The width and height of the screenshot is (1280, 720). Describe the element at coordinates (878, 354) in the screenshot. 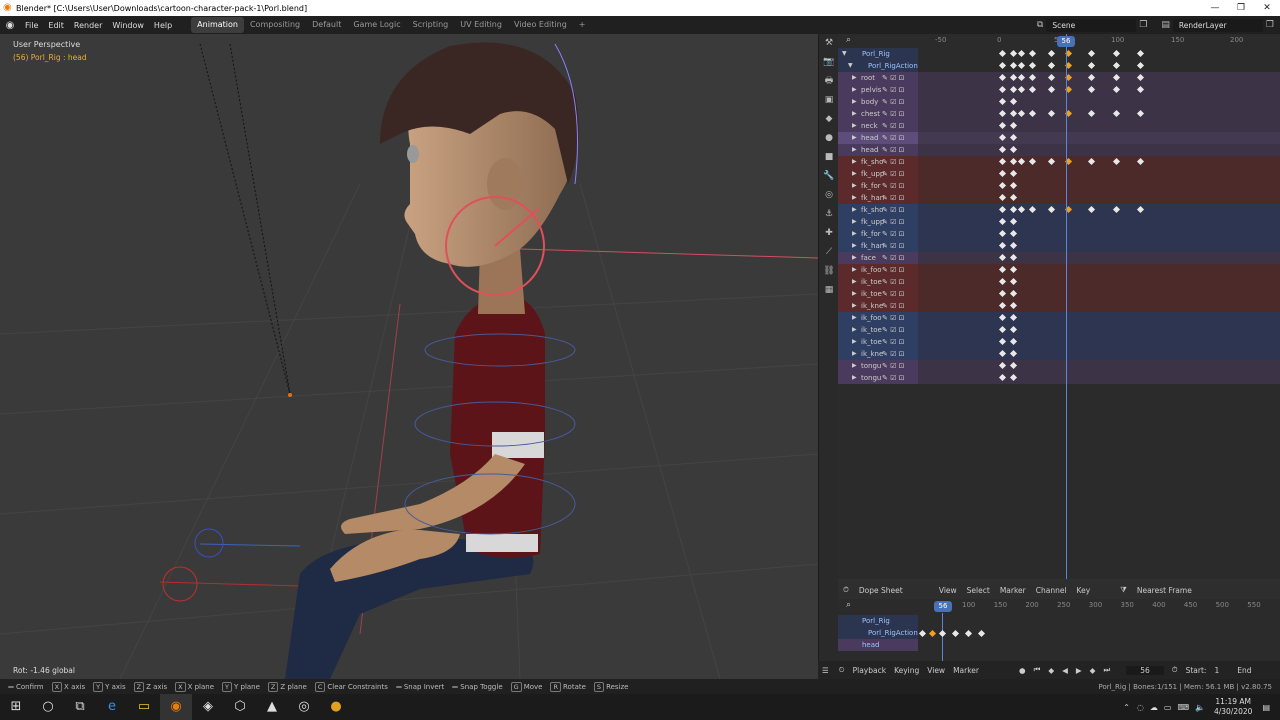

I see `channel-row: ▶ ik_kne ✎ ☑ ⊡` at that location.